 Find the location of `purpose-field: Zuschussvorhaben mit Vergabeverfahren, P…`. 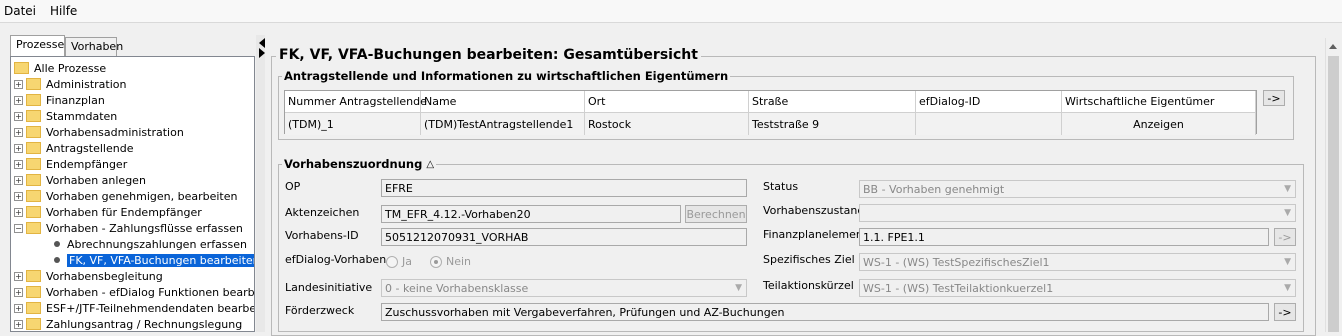

purpose-field: Zuschussvorhaben mit Vergabeverfahren, P… is located at coordinates (825, 312).